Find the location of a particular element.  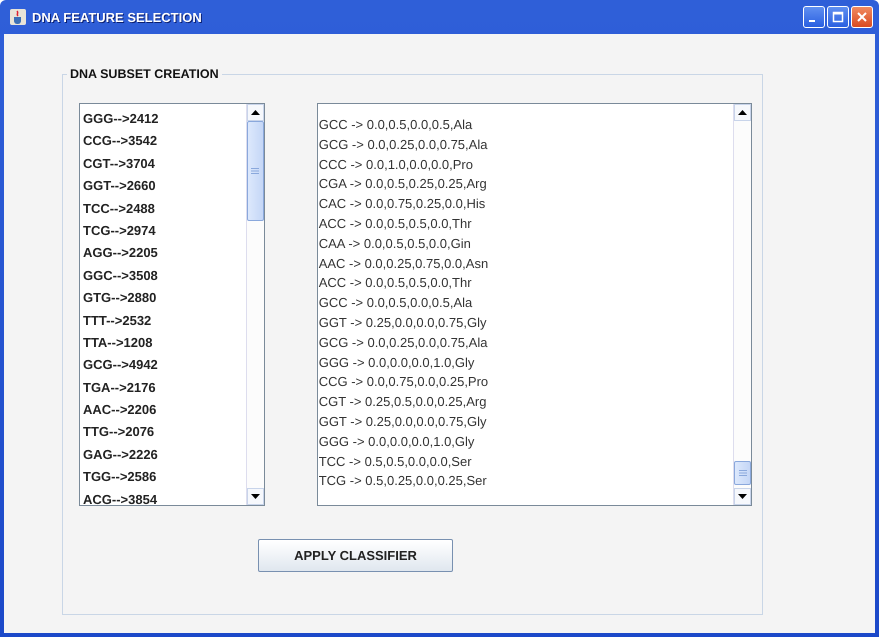

maximize-icon is located at coordinates (838, 17).